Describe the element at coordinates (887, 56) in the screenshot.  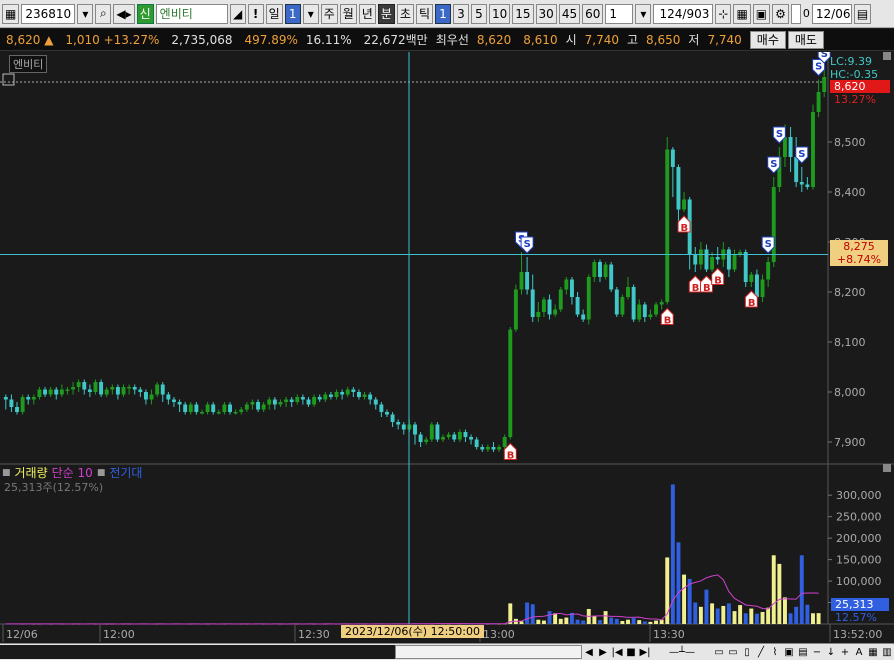
I see `pane-max-icon` at that location.